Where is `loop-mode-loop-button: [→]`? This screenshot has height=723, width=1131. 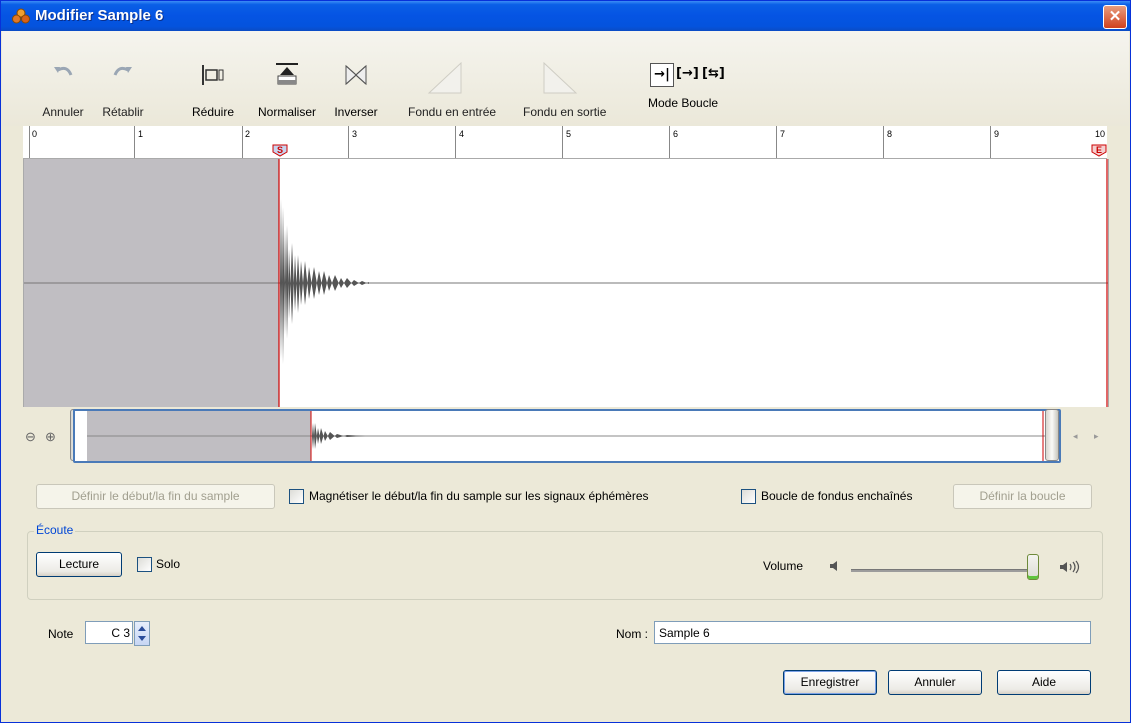
loop-mode-loop-button: [→] is located at coordinates (687, 74).